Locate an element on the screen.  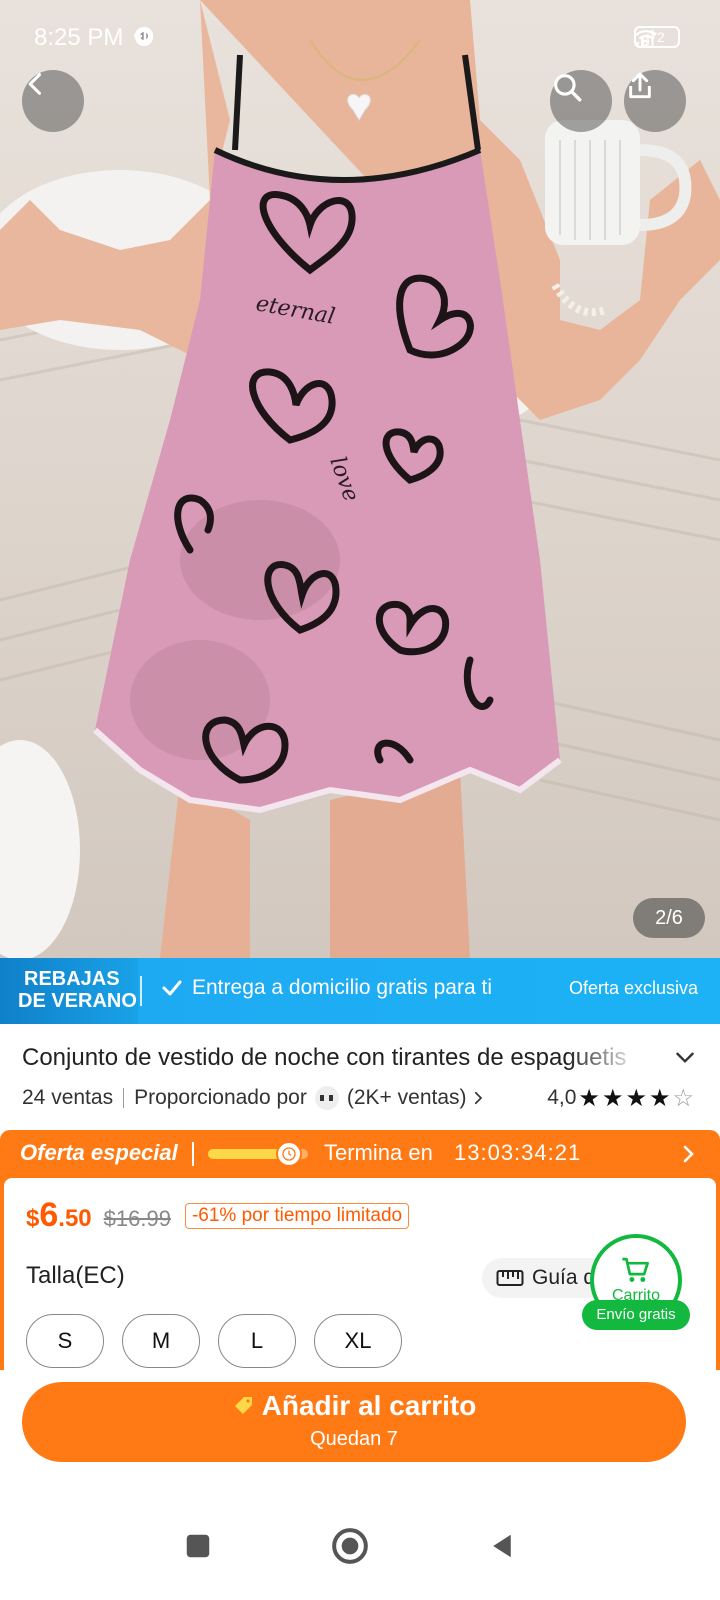
offer-divider is located at coordinates (193, 1154).